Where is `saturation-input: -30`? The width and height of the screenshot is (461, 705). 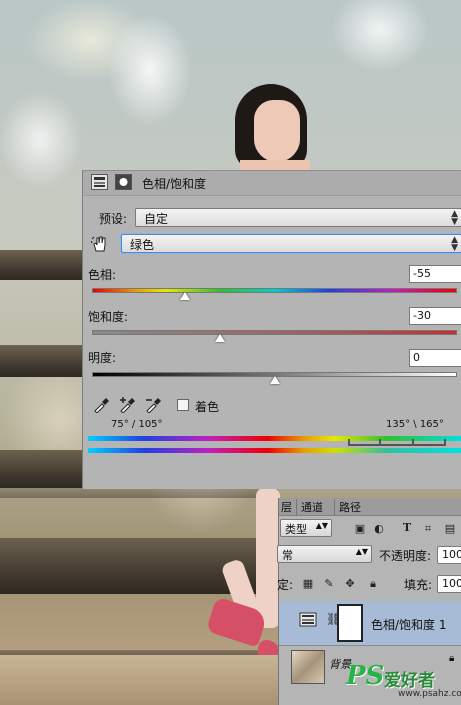 saturation-input: -30 is located at coordinates (435, 316).